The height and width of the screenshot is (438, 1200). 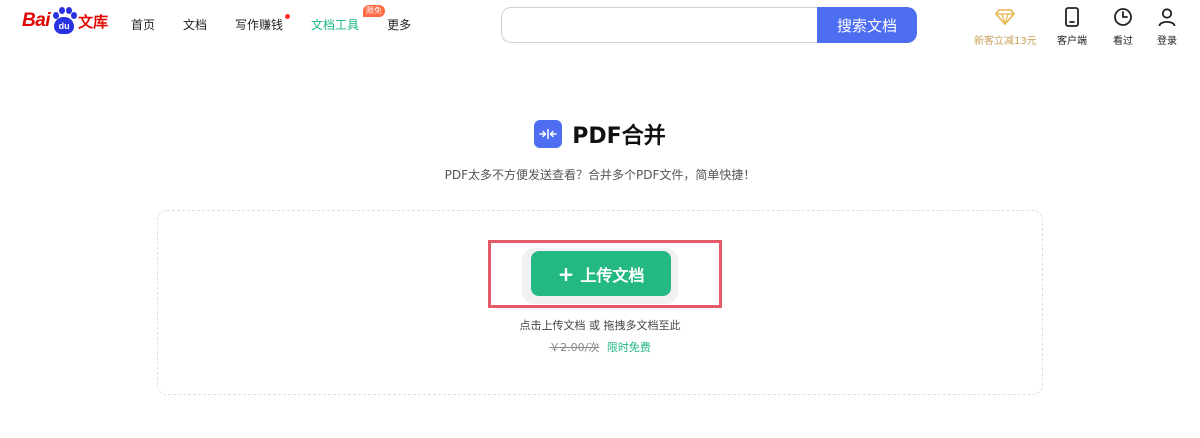 What do you see at coordinates (1167, 41) in the screenshot?
I see `login-label: 登录` at bounding box center [1167, 41].